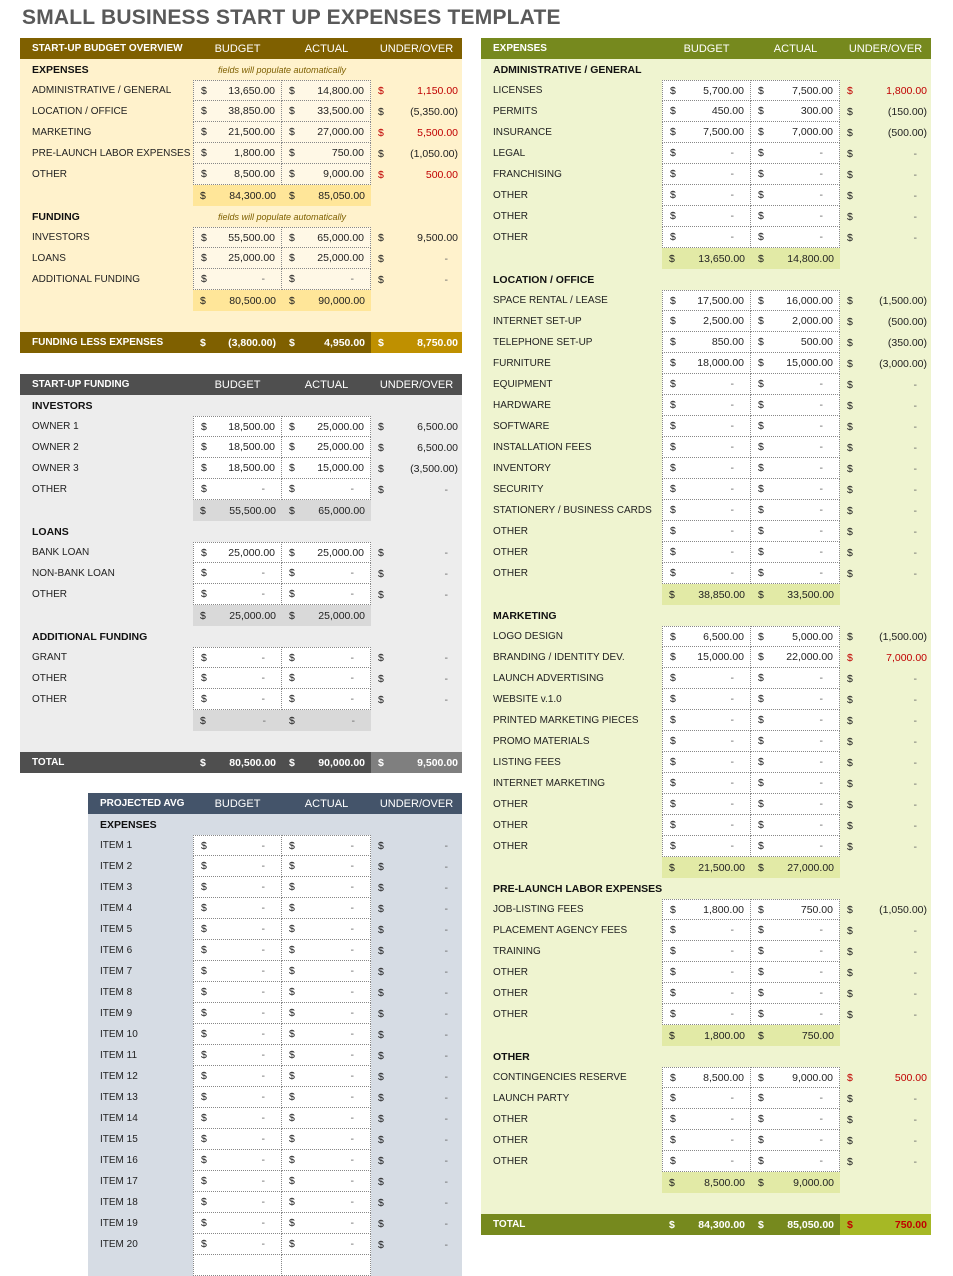 This screenshot has height=1276, width=953. I want to click on actual-cell: $14,800.00, so click(326, 90).